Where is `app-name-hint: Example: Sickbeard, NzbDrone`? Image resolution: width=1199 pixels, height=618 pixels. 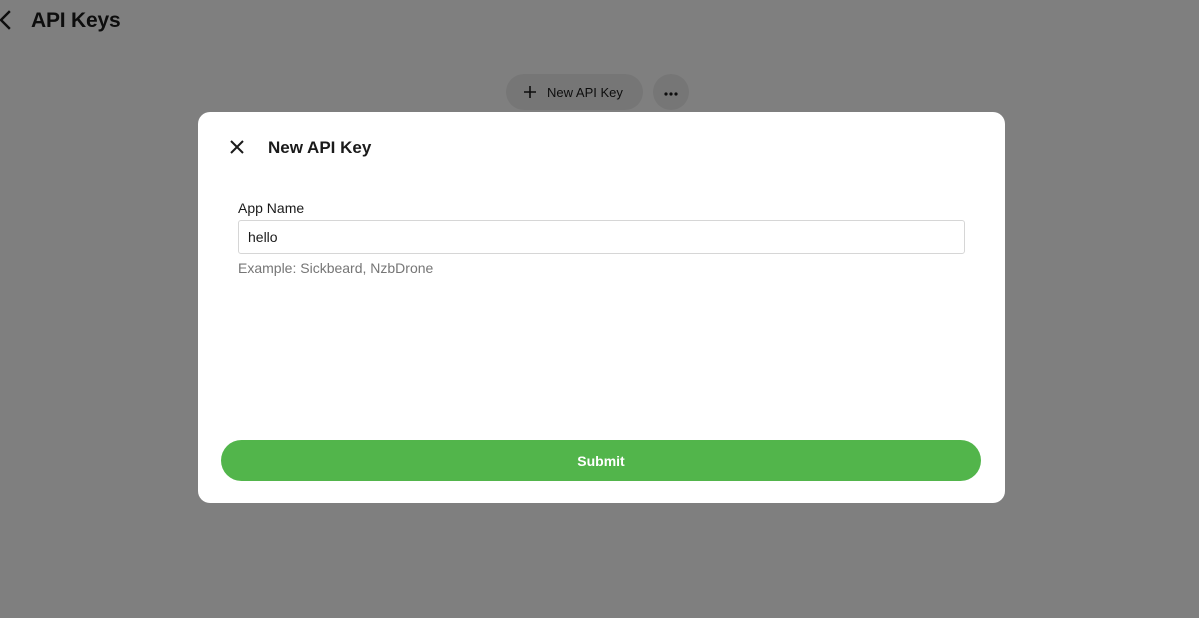
app-name-hint: Example: Sickbeard, NzbDrone is located at coordinates (336, 268).